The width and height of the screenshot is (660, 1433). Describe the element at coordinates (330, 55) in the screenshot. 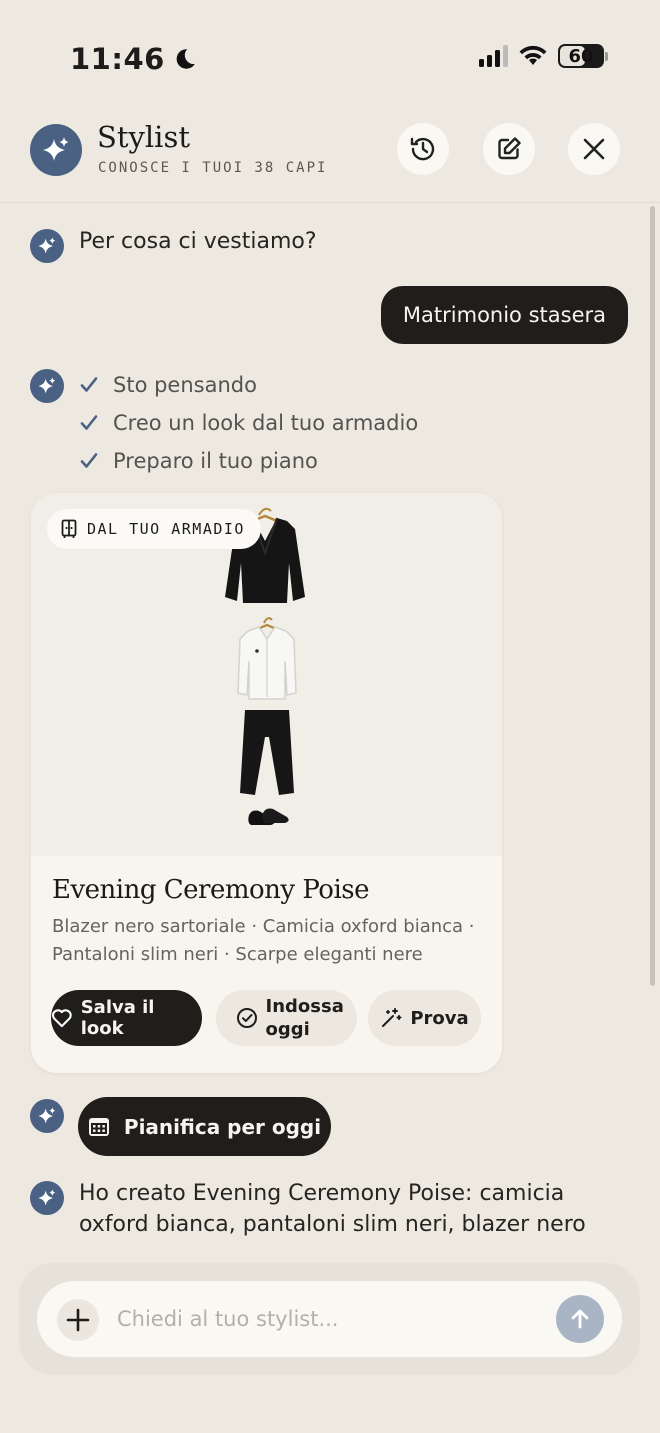

I see `status-bar: 11:46 60` at that location.